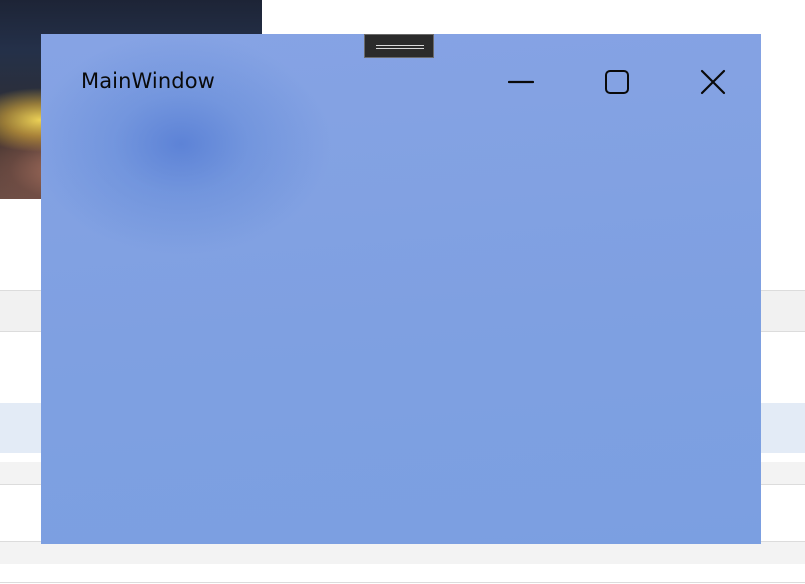 The width and height of the screenshot is (805, 584). Describe the element at coordinates (402, 552) in the screenshot. I see `background-row` at that location.